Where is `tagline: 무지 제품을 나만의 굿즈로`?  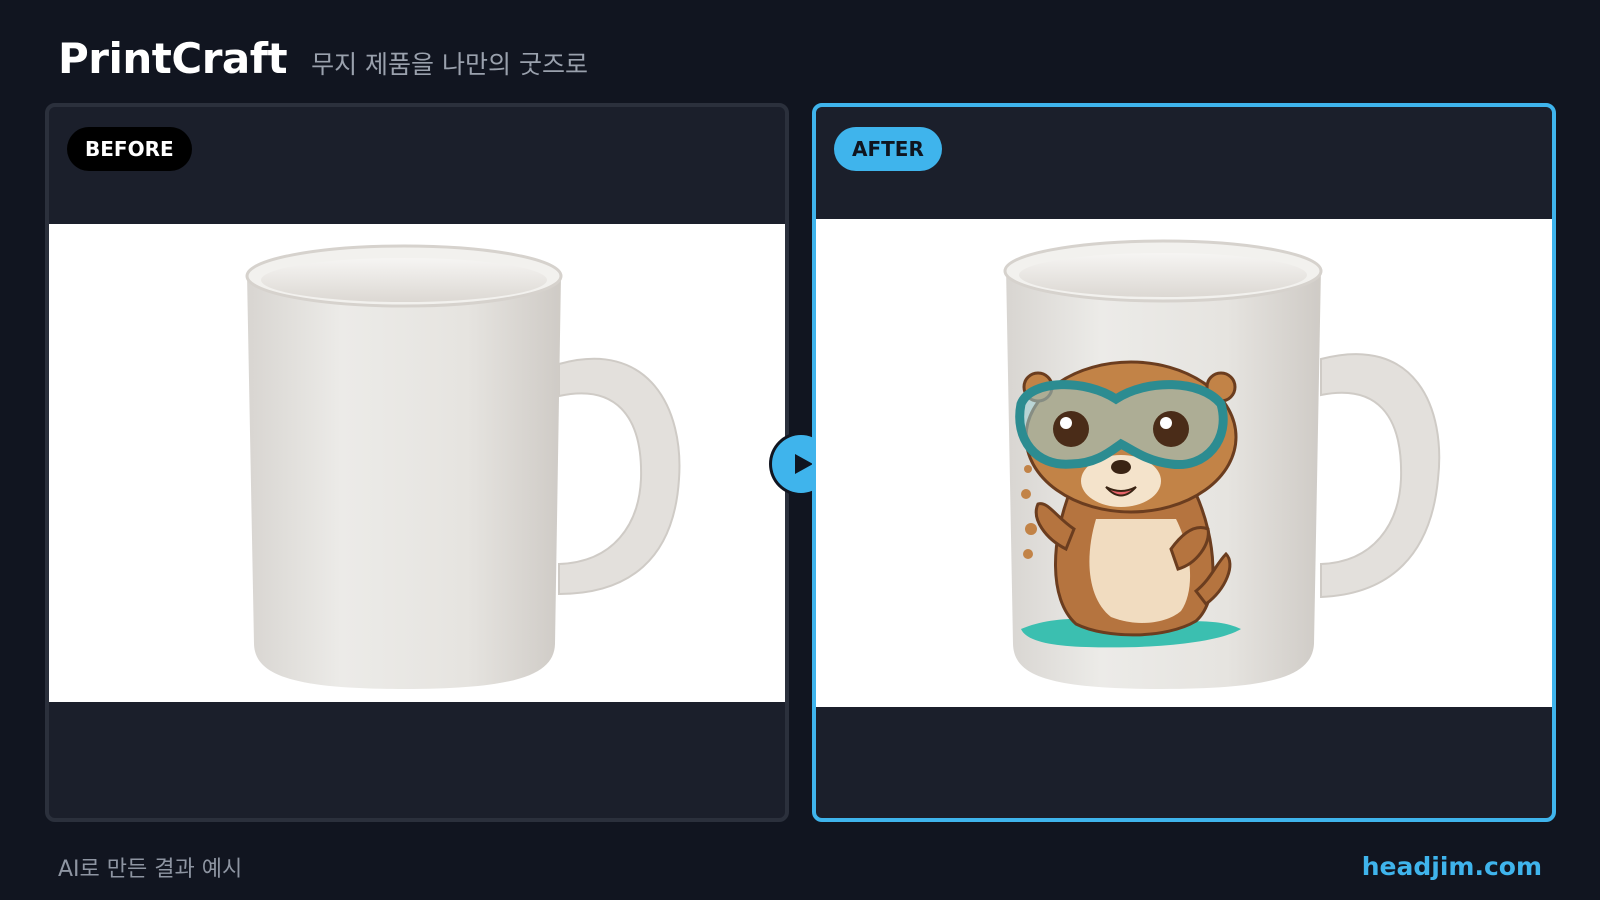 tagline: 무지 제품을 나만의 굿즈로 is located at coordinates (449, 64).